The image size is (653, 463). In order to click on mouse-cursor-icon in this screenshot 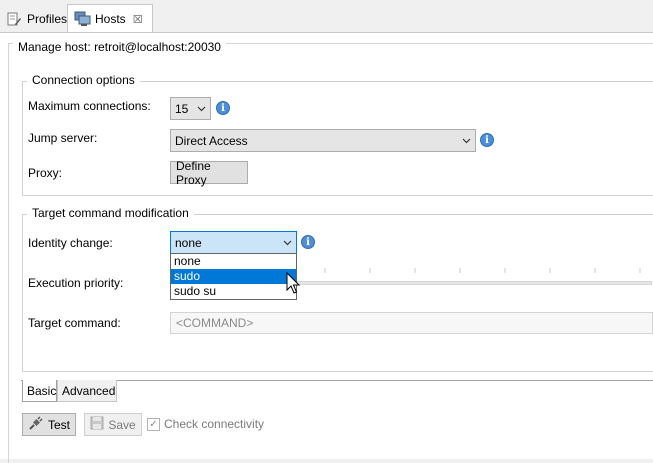, I will do `click(294, 285)`.